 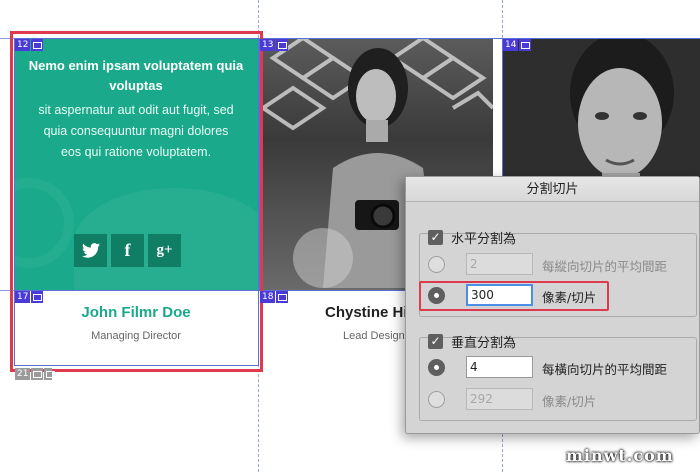 I want to click on slice-label: 14, so click(x=517, y=45).